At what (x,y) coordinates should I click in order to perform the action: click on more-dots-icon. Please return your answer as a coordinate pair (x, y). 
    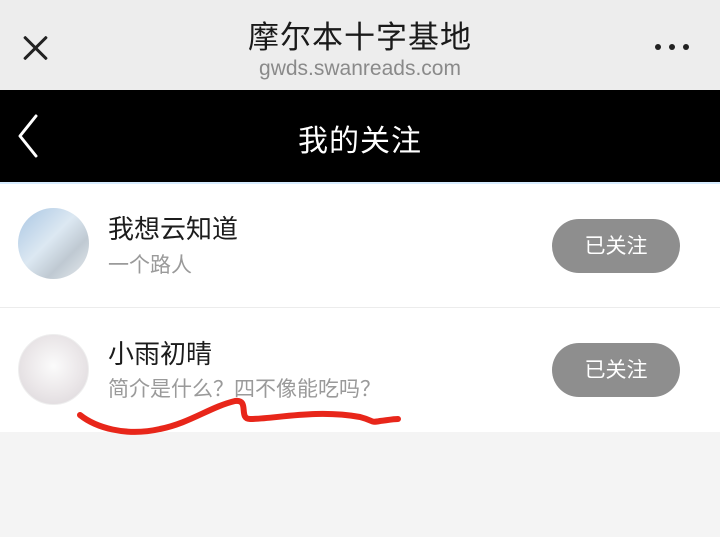
    Looking at the image, I should click on (671, 48).